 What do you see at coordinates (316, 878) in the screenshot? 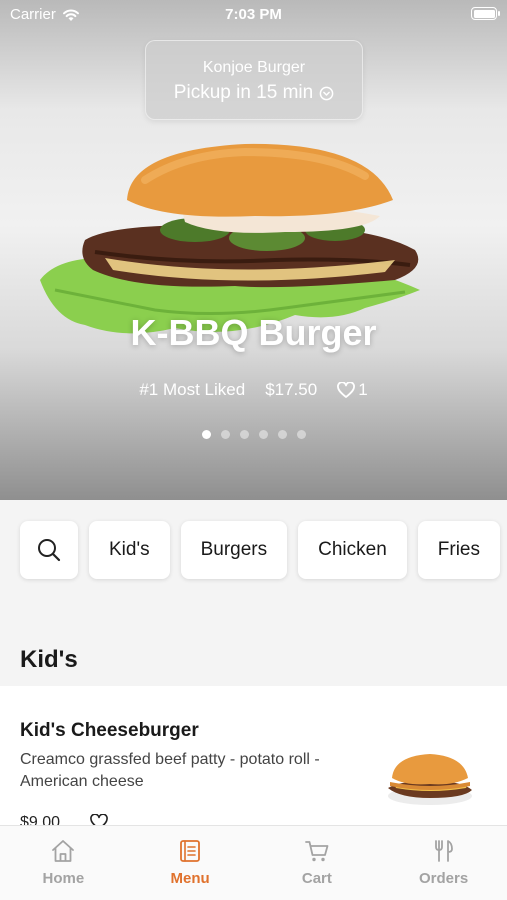
I see `tab-cart-label: Cart` at bounding box center [316, 878].